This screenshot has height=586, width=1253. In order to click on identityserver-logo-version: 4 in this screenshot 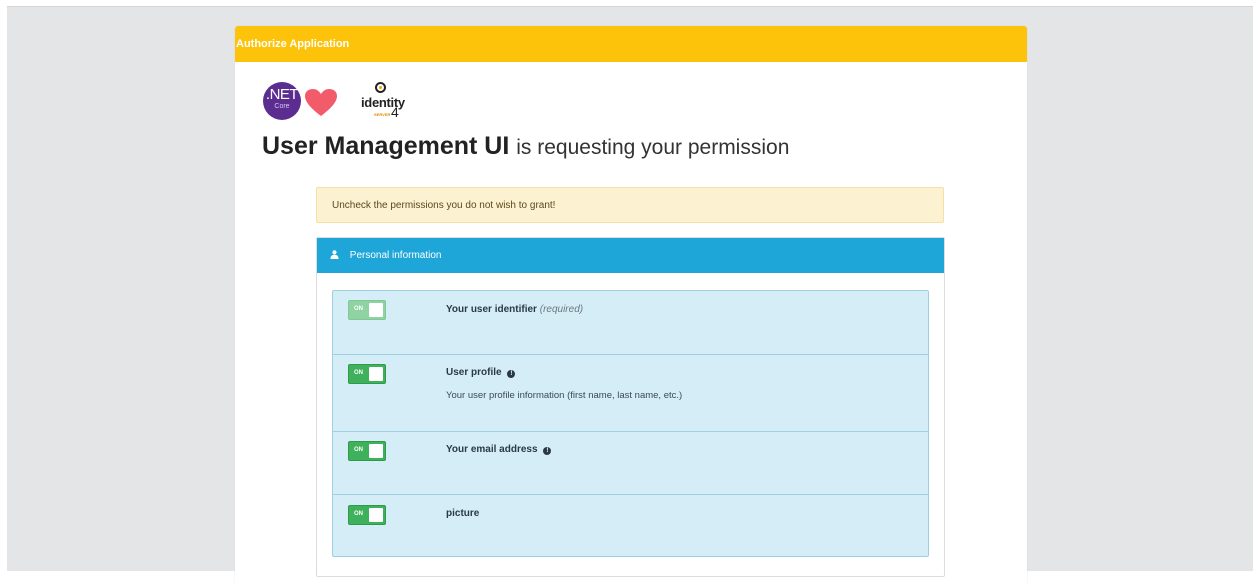, I will do `click(395, 112)`.